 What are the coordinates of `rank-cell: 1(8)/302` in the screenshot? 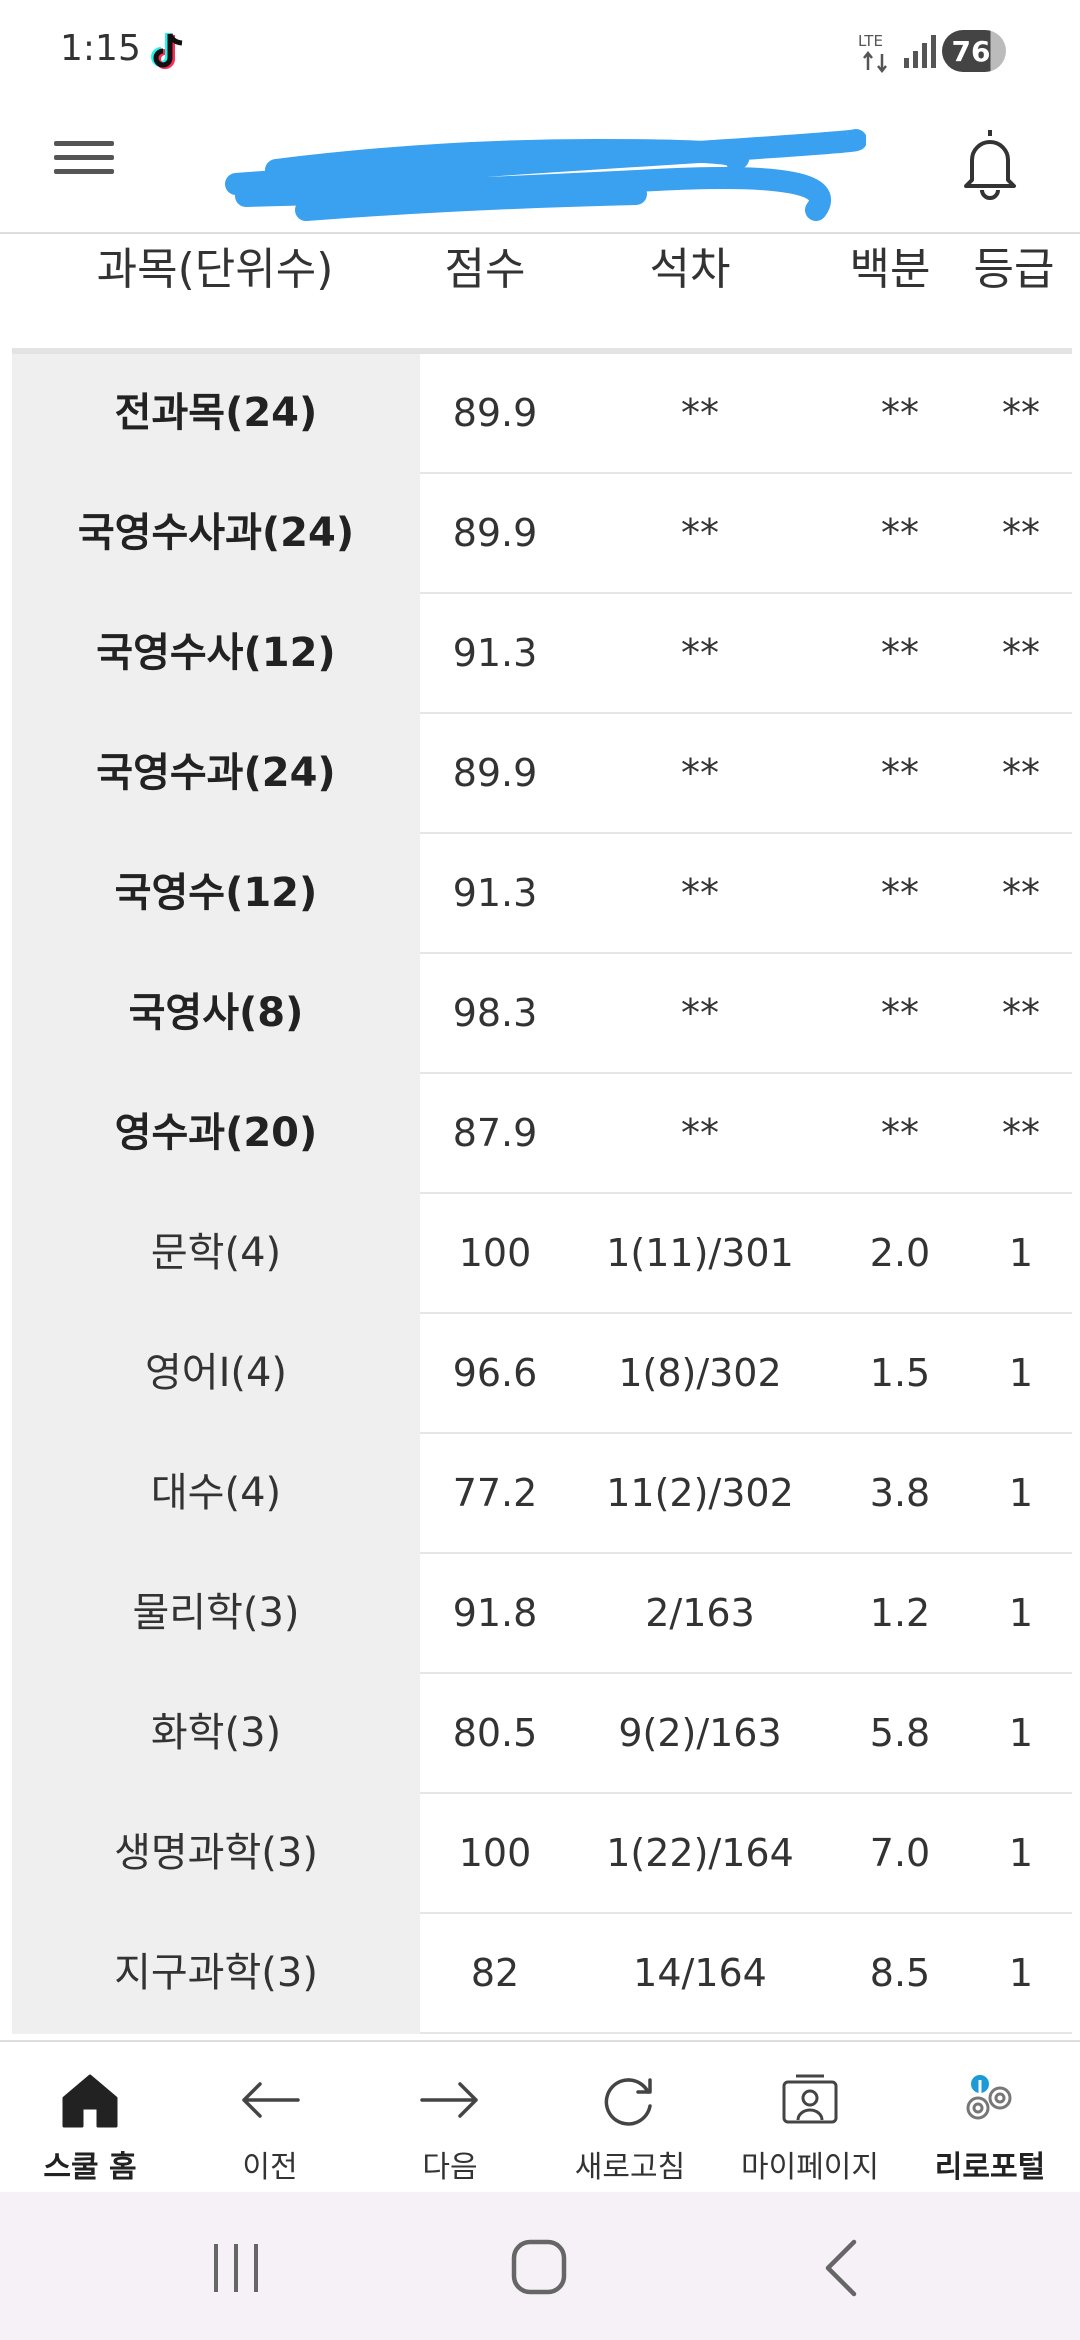 It's located at (700, 1373).